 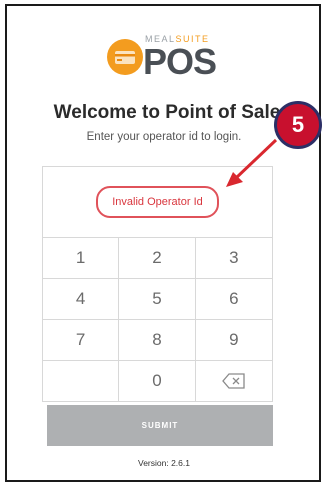 I want to click on mealsuite-pos-logo: MEALSUITE POS, so click(x=164, y=57).